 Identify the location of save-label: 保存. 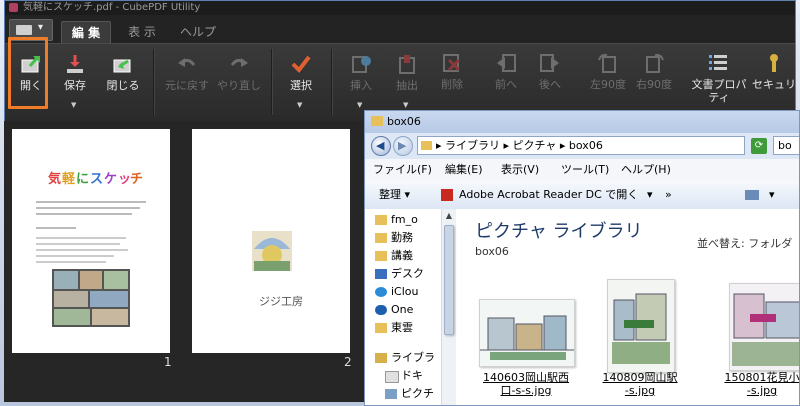
(75, 85).